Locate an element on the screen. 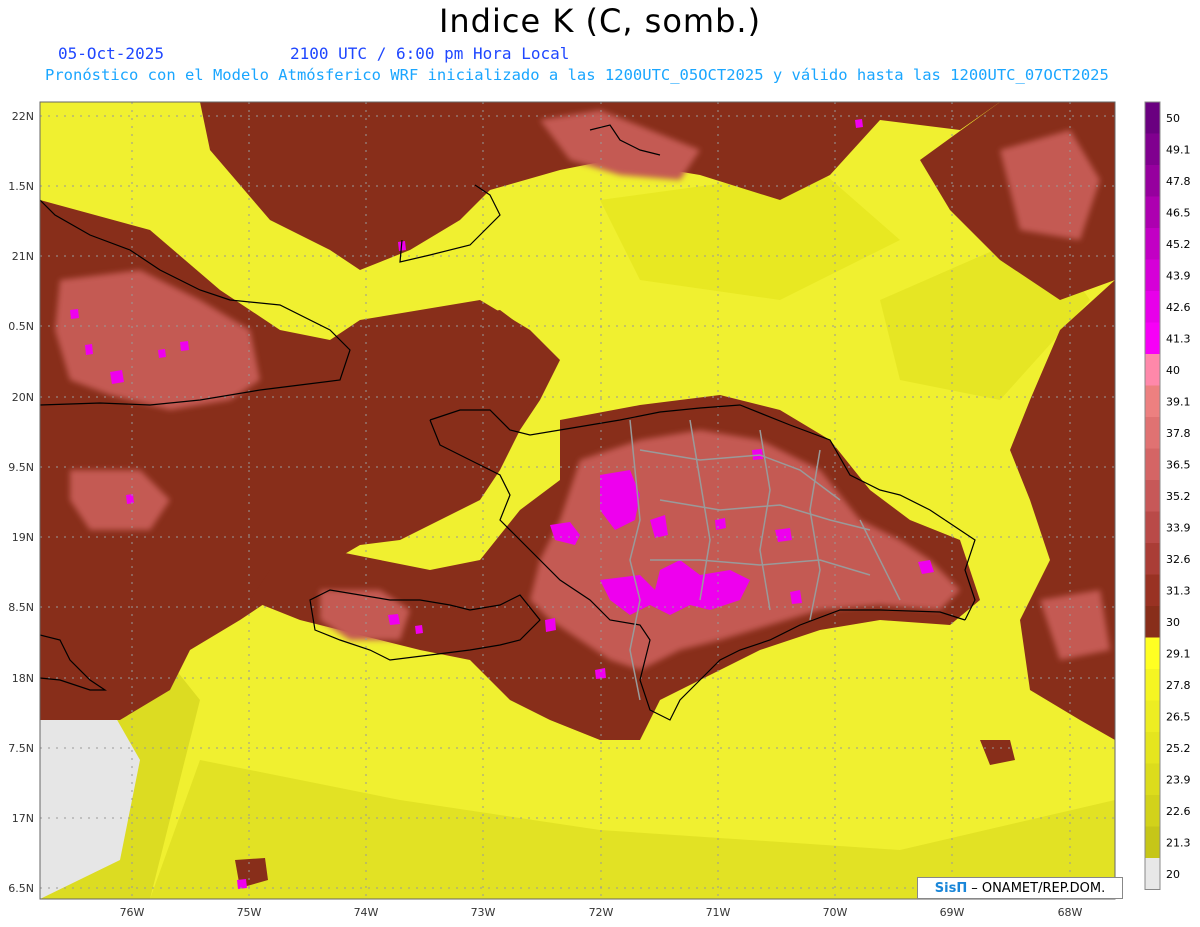  colorbar-label: 30 is located at coordinates (1173, 622).